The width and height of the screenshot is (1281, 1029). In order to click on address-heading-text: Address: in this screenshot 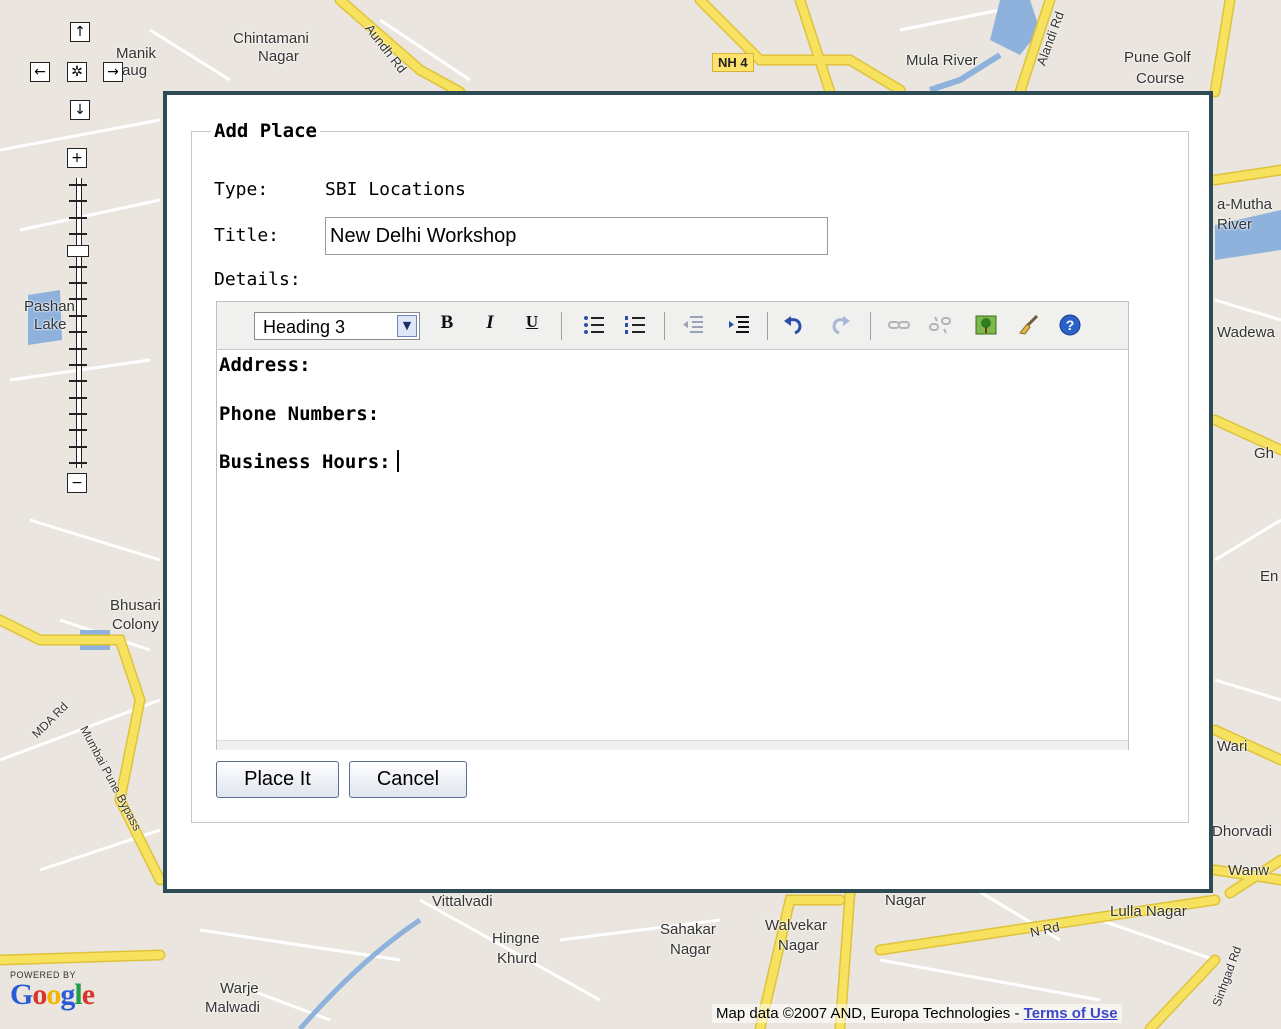, I will do `click(265, 365)`.